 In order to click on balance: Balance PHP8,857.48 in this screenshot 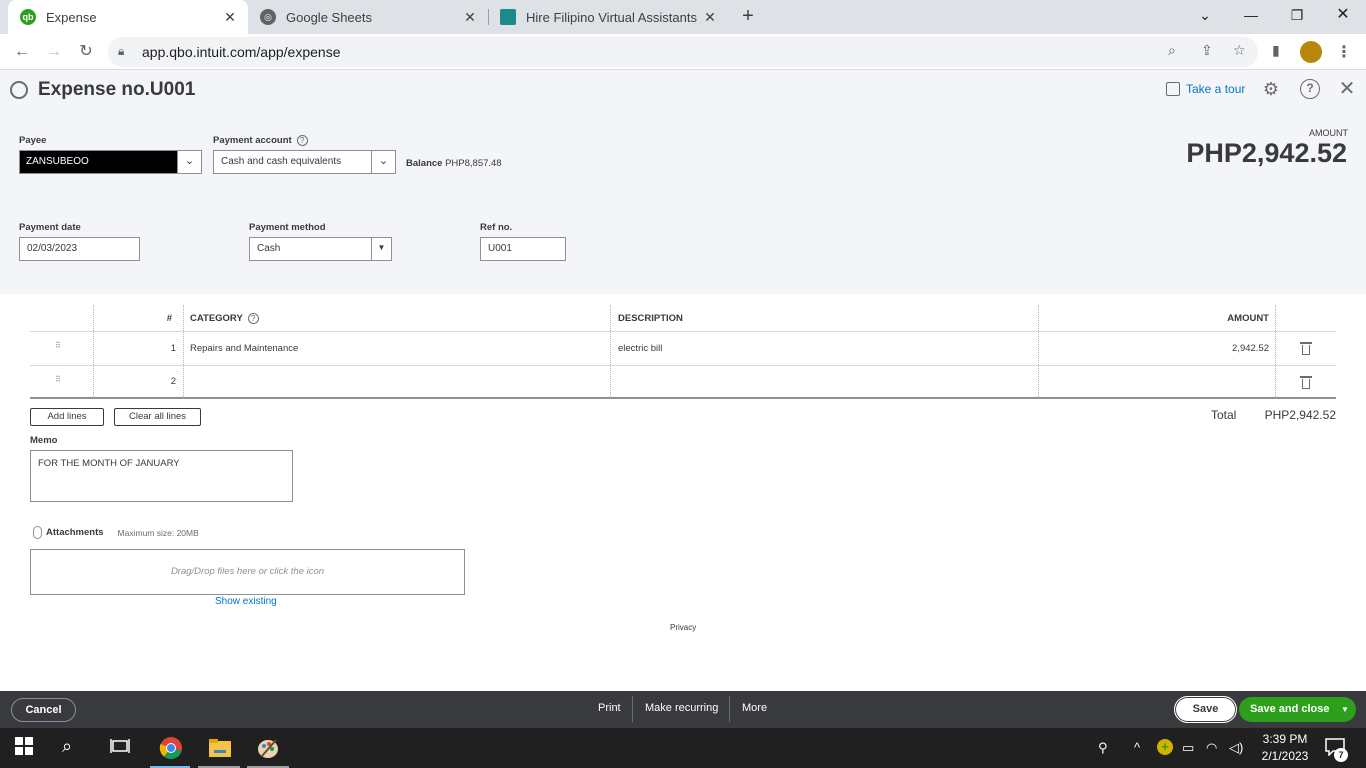, I will do `click(454, 163)`.